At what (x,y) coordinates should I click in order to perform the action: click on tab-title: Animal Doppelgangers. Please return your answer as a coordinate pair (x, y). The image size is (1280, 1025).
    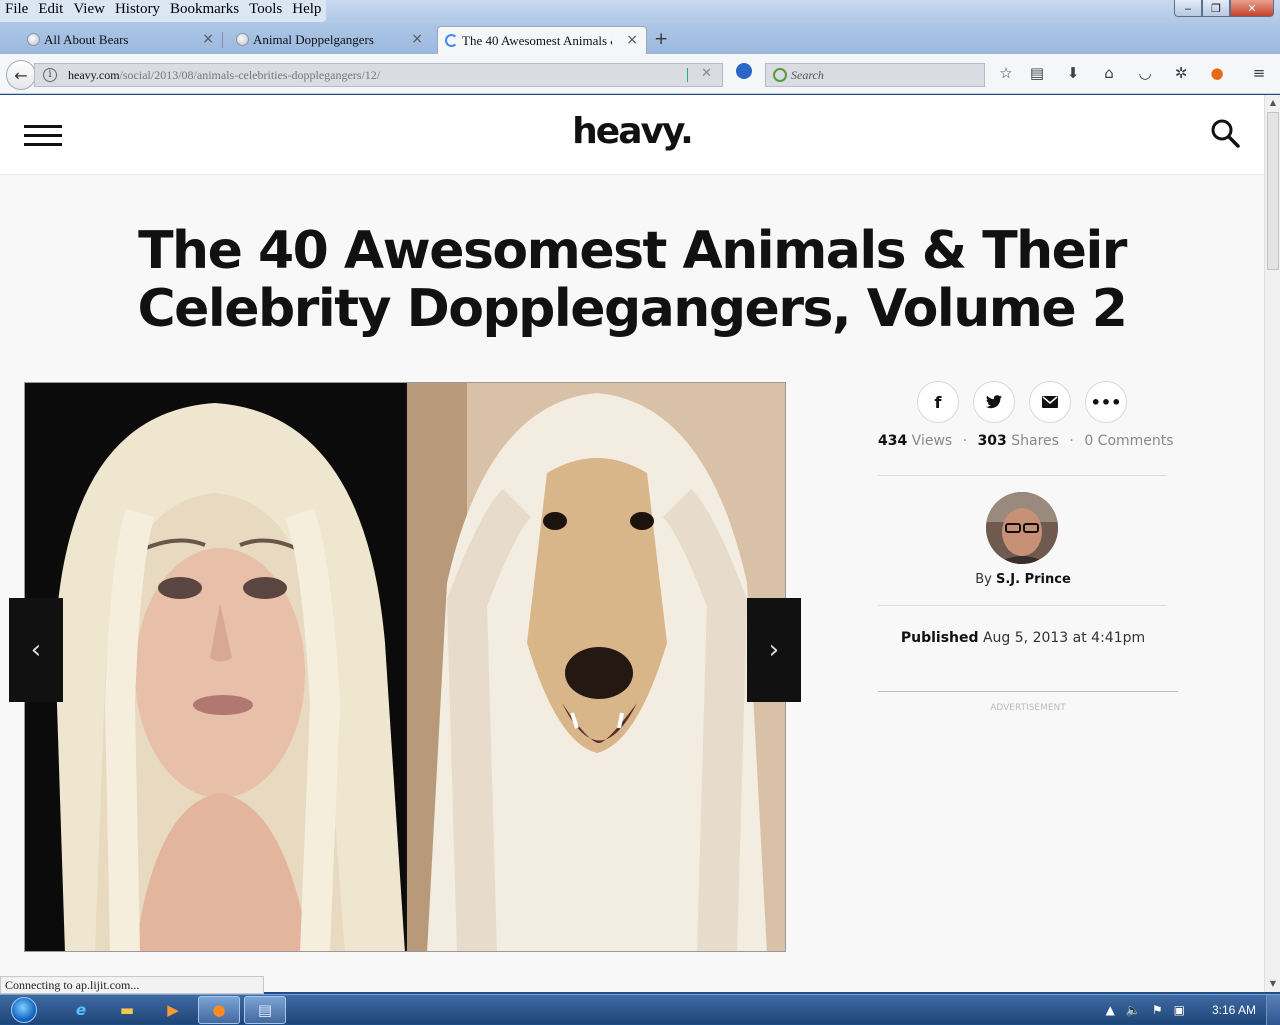
    Looking at the image, I should click on (313, 39).